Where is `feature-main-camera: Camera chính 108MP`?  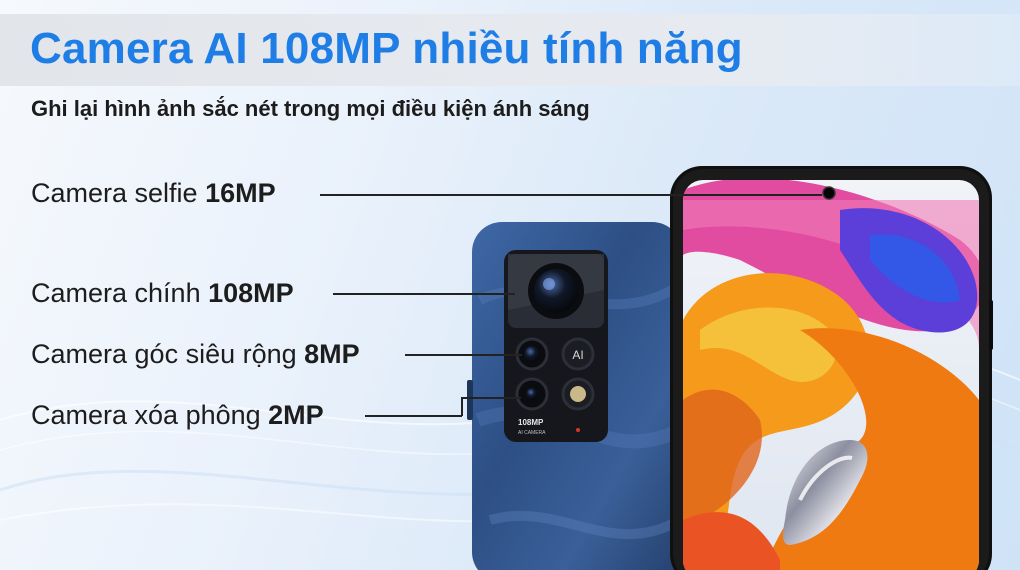 feature-main-camera: Camera chính 108MP is located at coordinates (162, 293).